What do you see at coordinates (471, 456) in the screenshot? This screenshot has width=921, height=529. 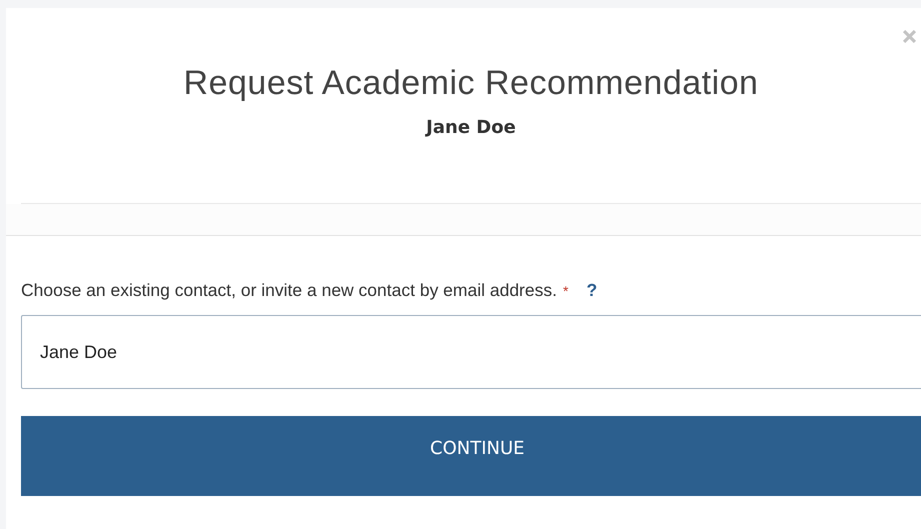 I see `continue-button: CONTINUE` at bounding box center [471, 456].